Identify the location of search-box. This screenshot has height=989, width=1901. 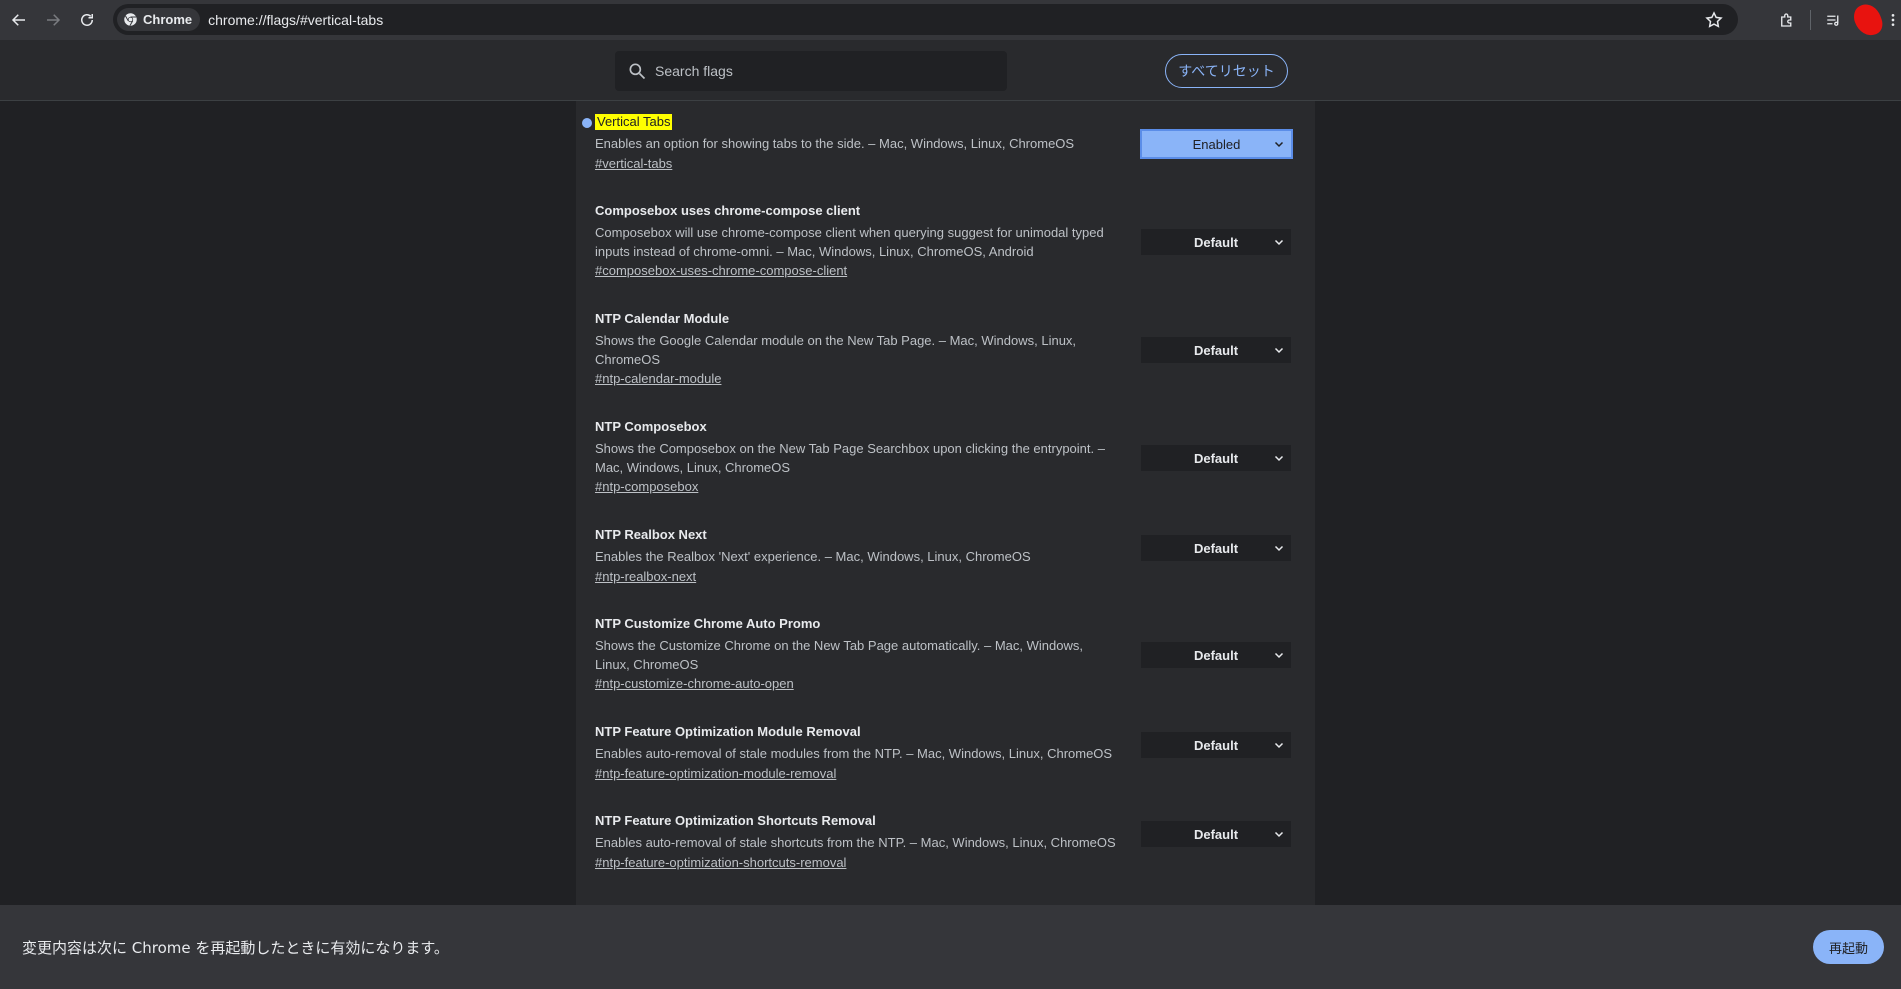
(811, 71).